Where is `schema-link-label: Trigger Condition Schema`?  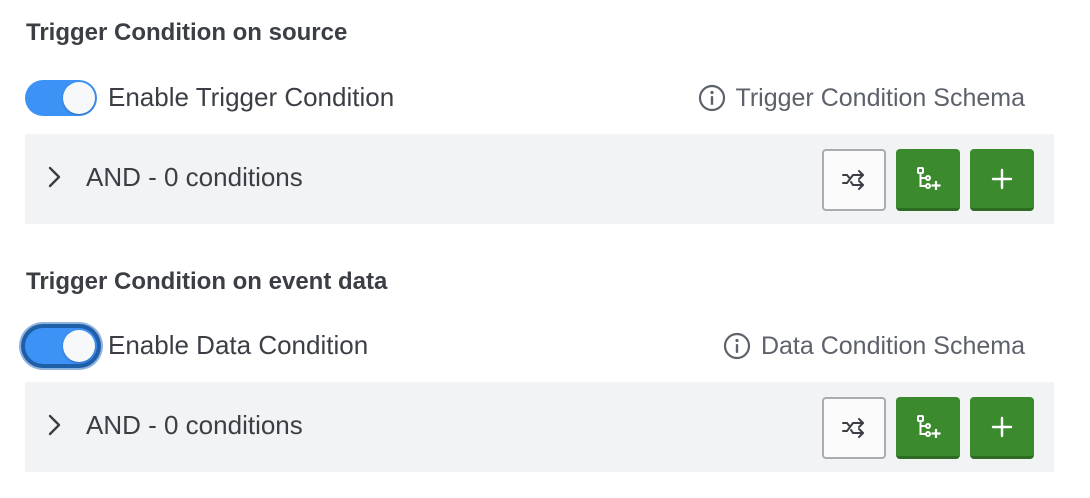 schema-link-label: Trigger Condition Schema is located at coordinates (880, 97).